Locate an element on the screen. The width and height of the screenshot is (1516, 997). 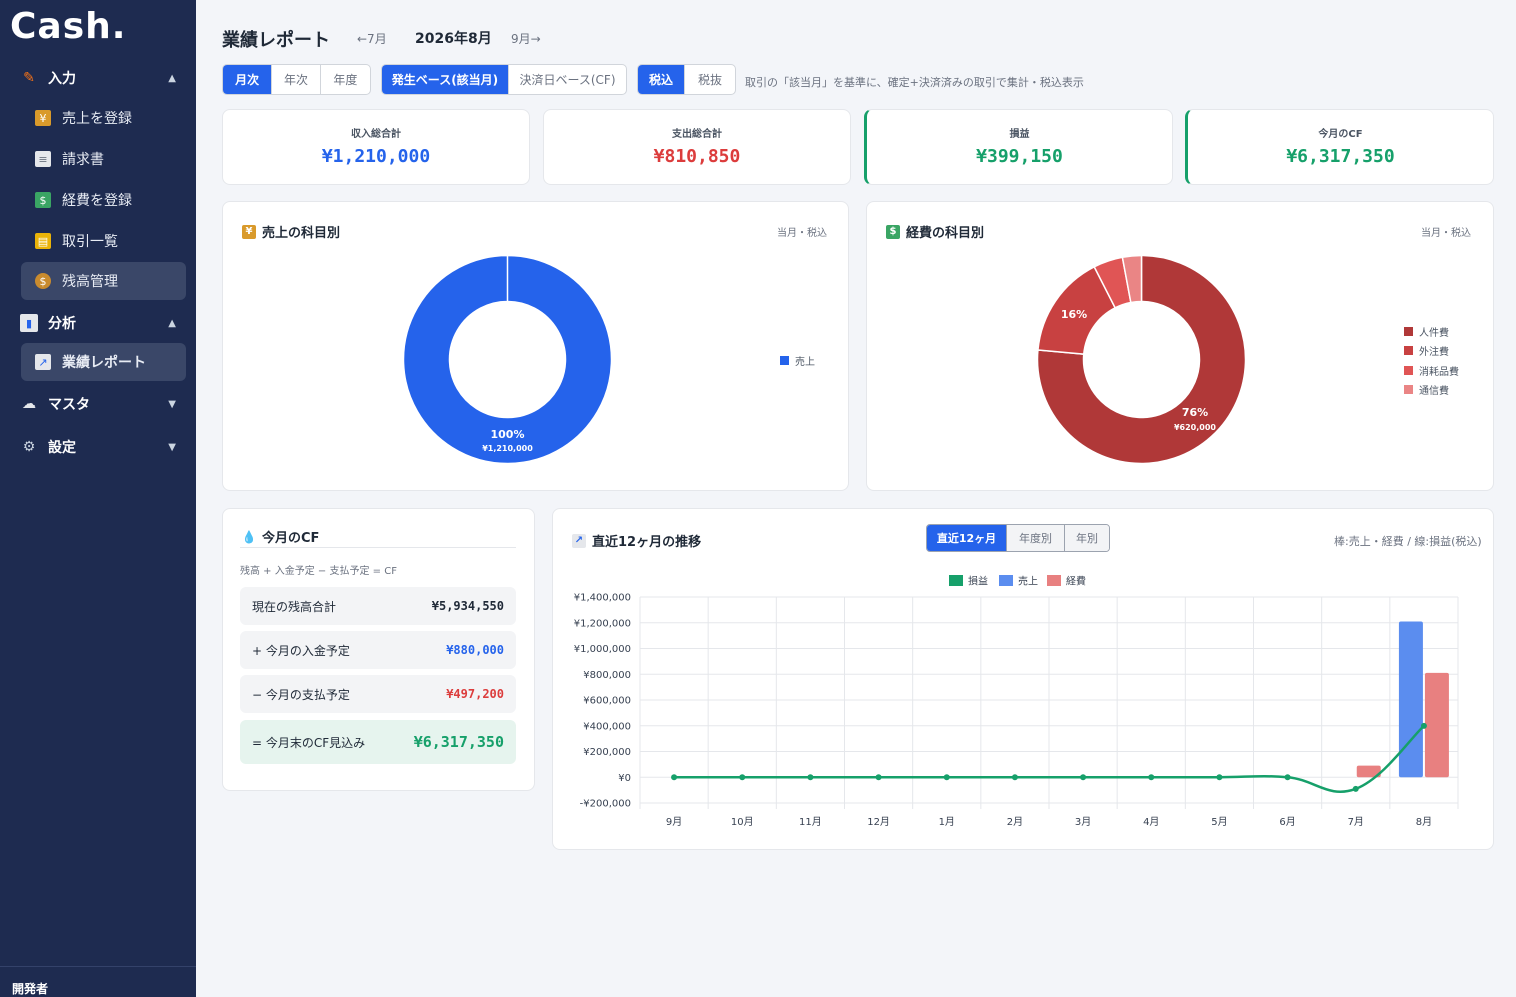
legend-label: 売上 is located at coordinates (1028, 581).